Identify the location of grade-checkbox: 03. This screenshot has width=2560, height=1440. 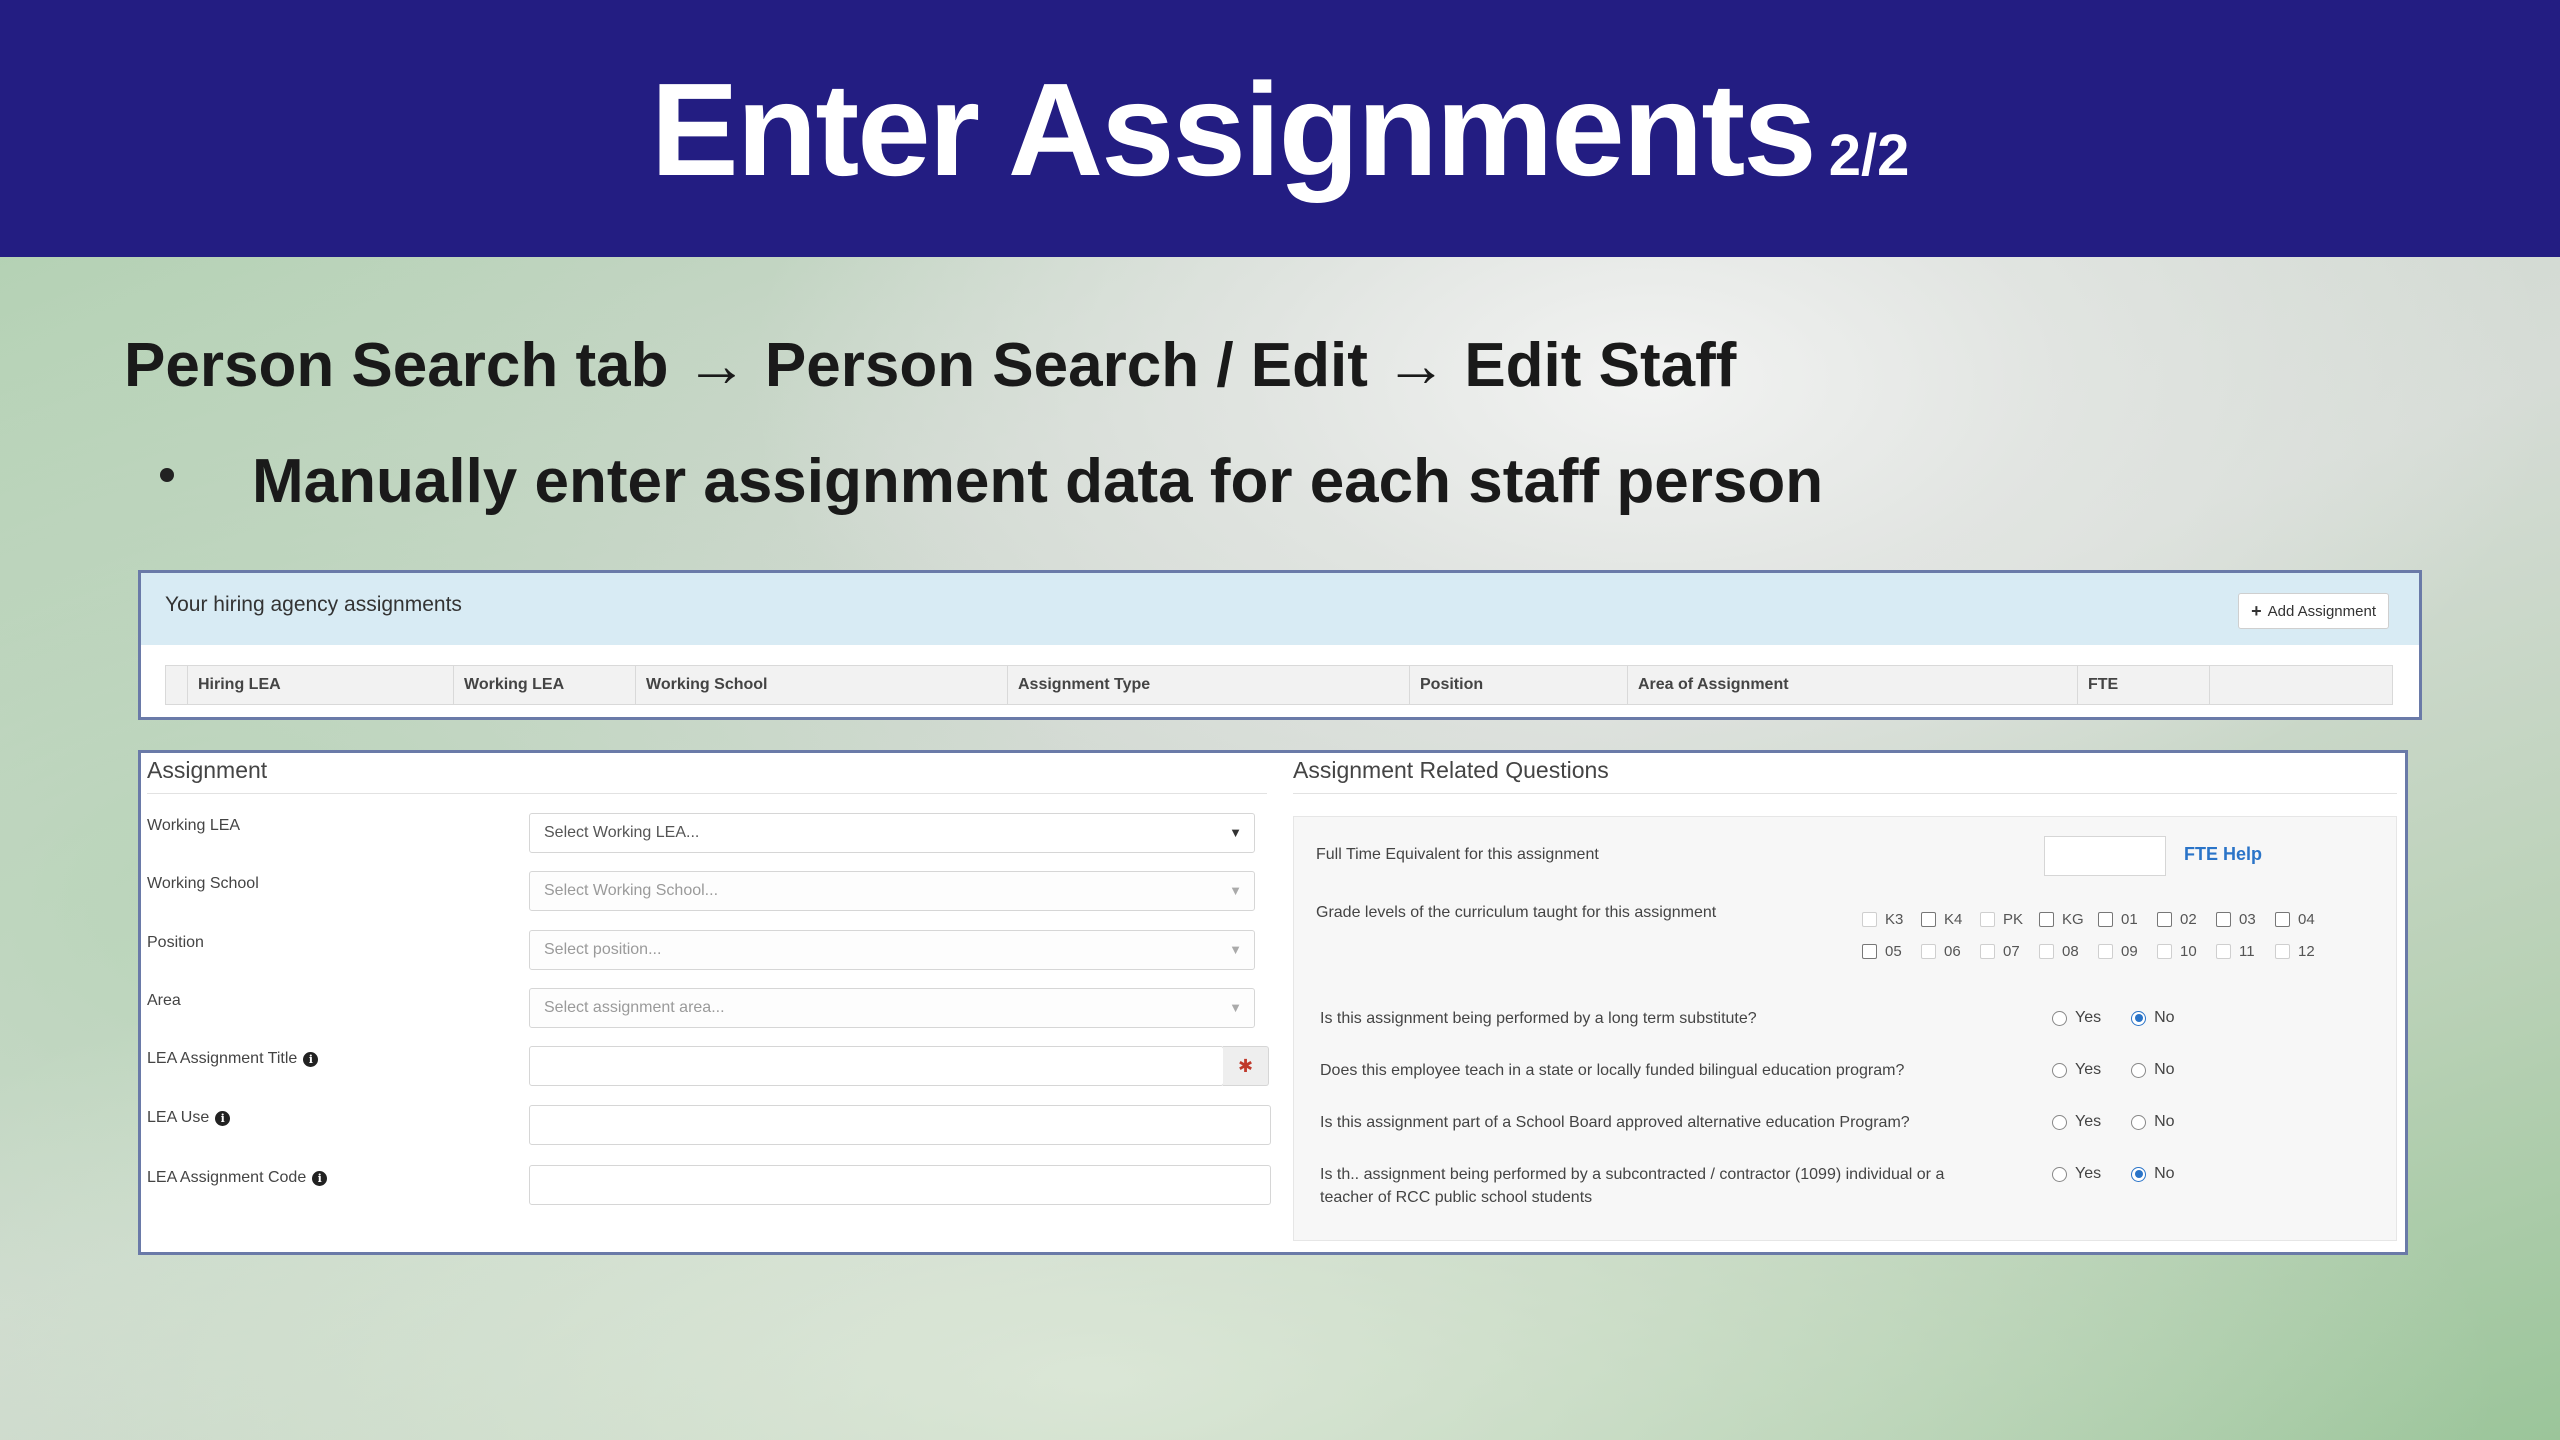
(2236, 919).